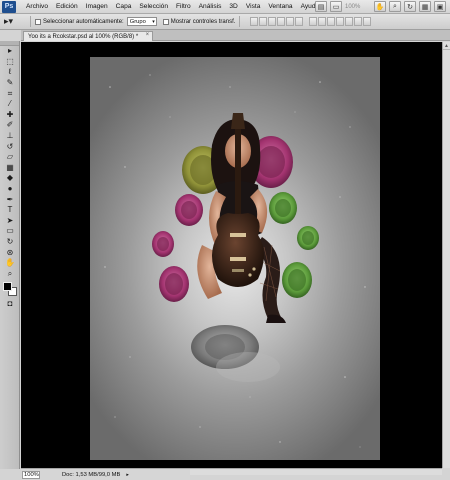 The image size is (450, 480). Describe the element at coordinates (10, 136) in the screenshot. I see `clone-stamp-tool-icon: ⊥` at that location.